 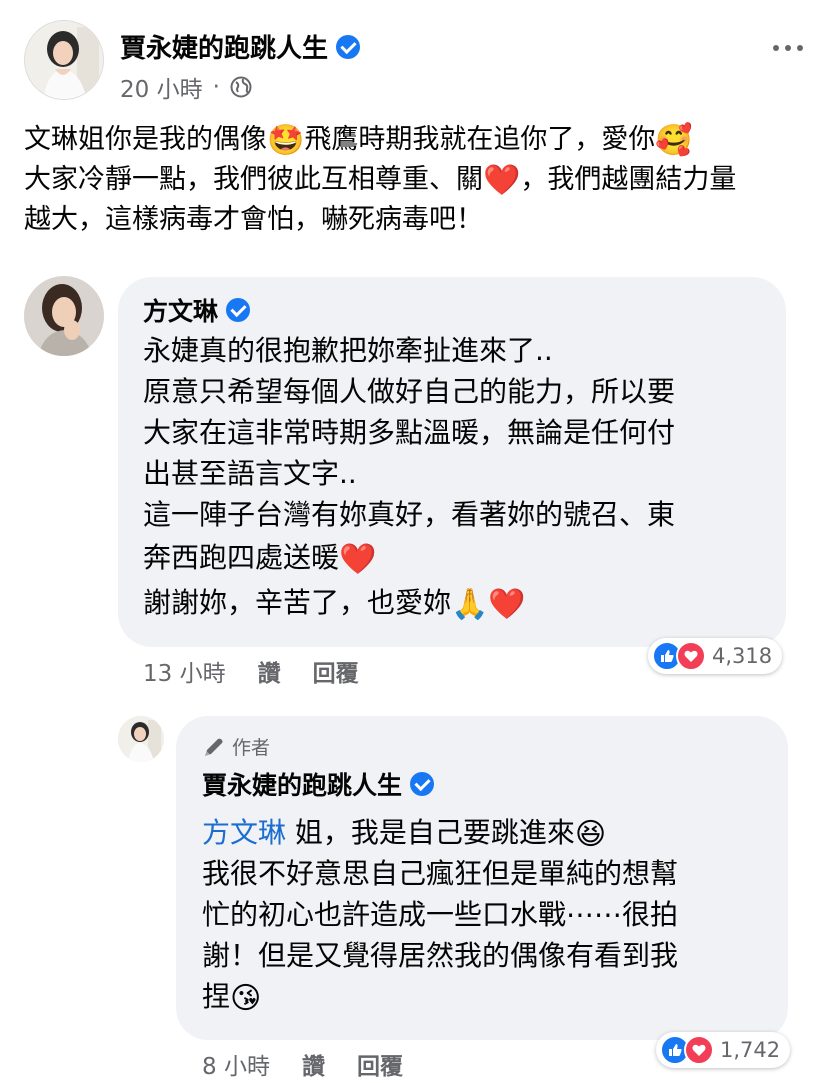 I want to click on comment-reply-button: 回覆, so click(x=336, y=671).